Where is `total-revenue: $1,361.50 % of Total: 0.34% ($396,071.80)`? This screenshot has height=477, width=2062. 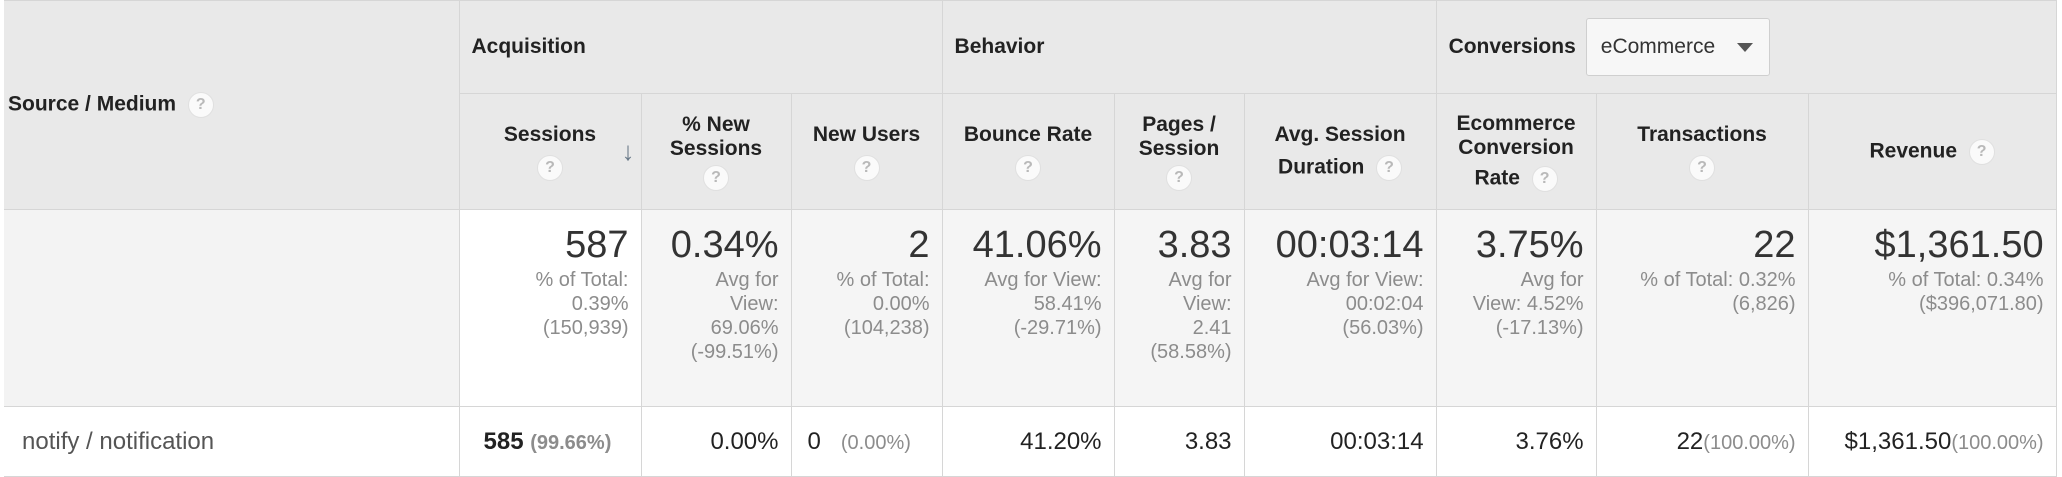 total-revenue: $1,361.50 % of Total: 0.34% ($396,071.80) is located at coordinates (1932, 308).